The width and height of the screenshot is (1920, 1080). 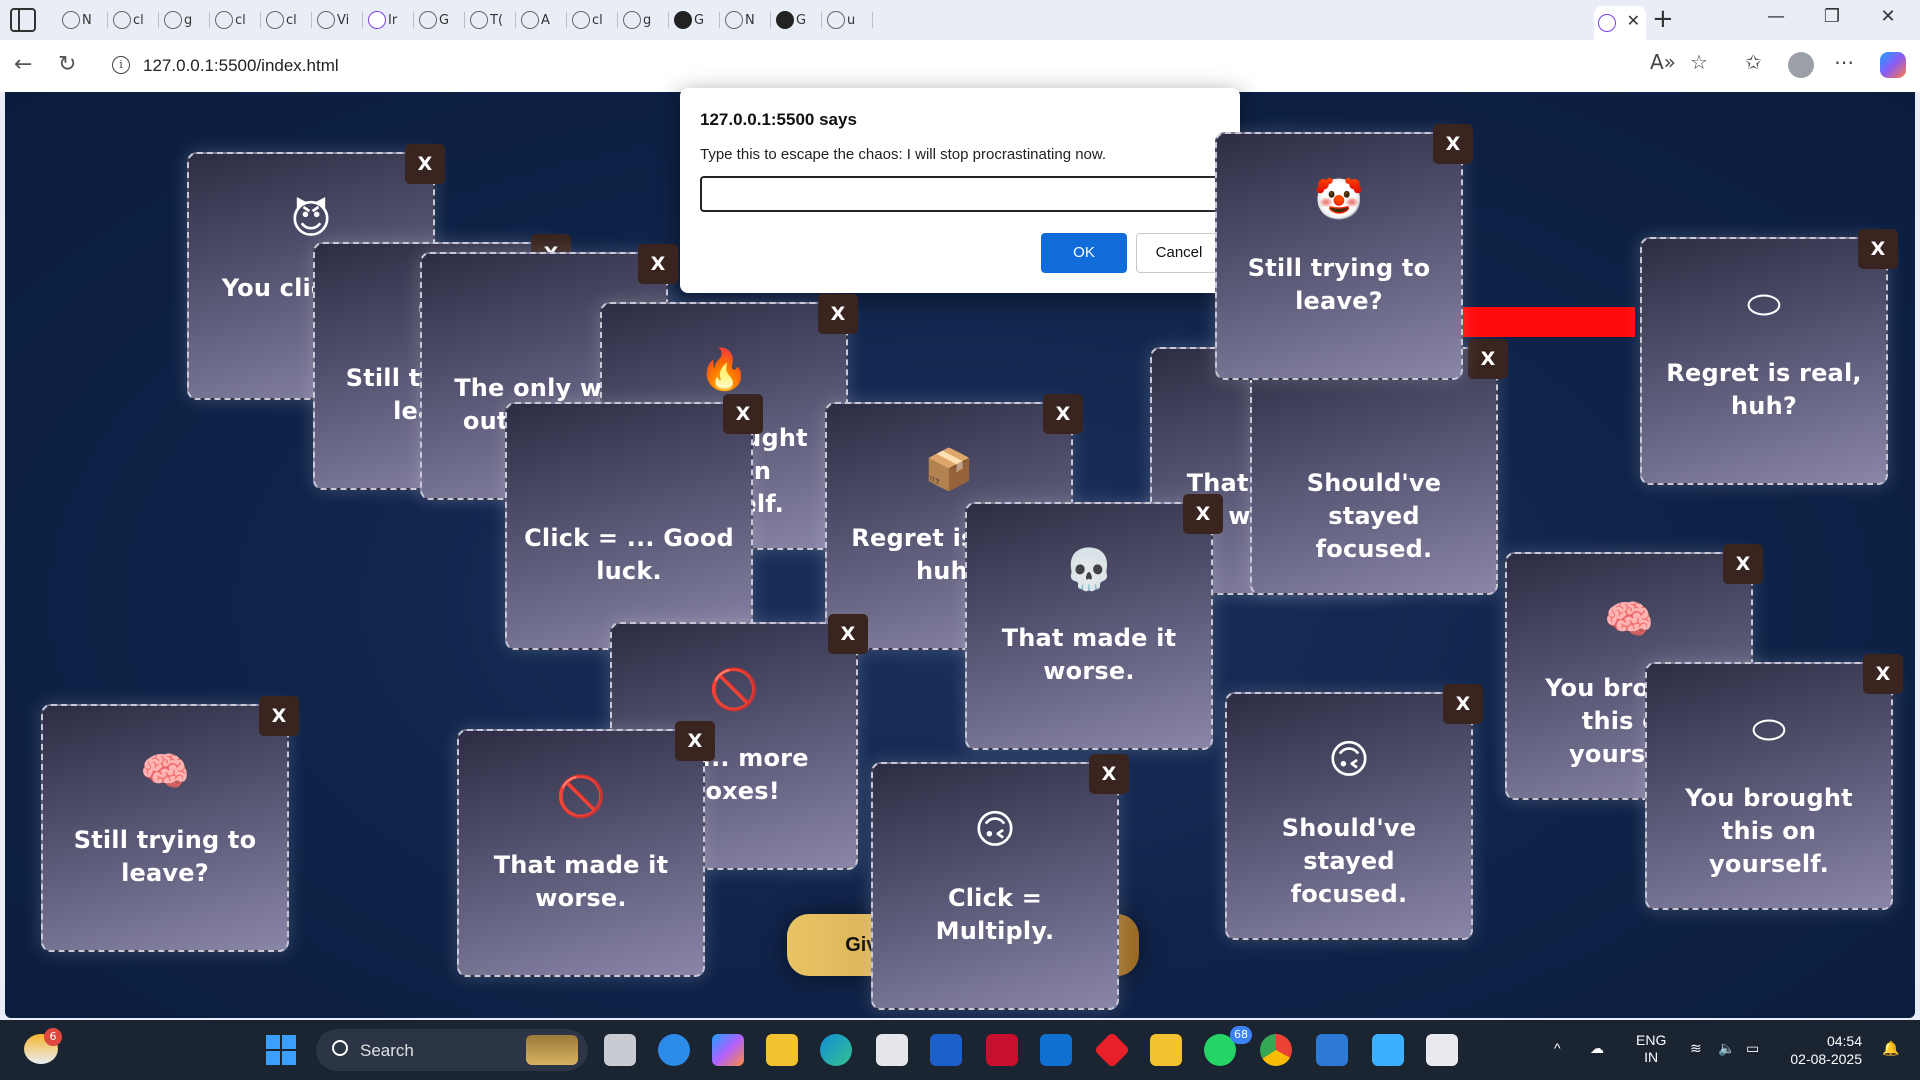 What do you see at coordinates (185, 20) in the screenshot?
I see `tab-2: g` at bounding box center [185, 20].